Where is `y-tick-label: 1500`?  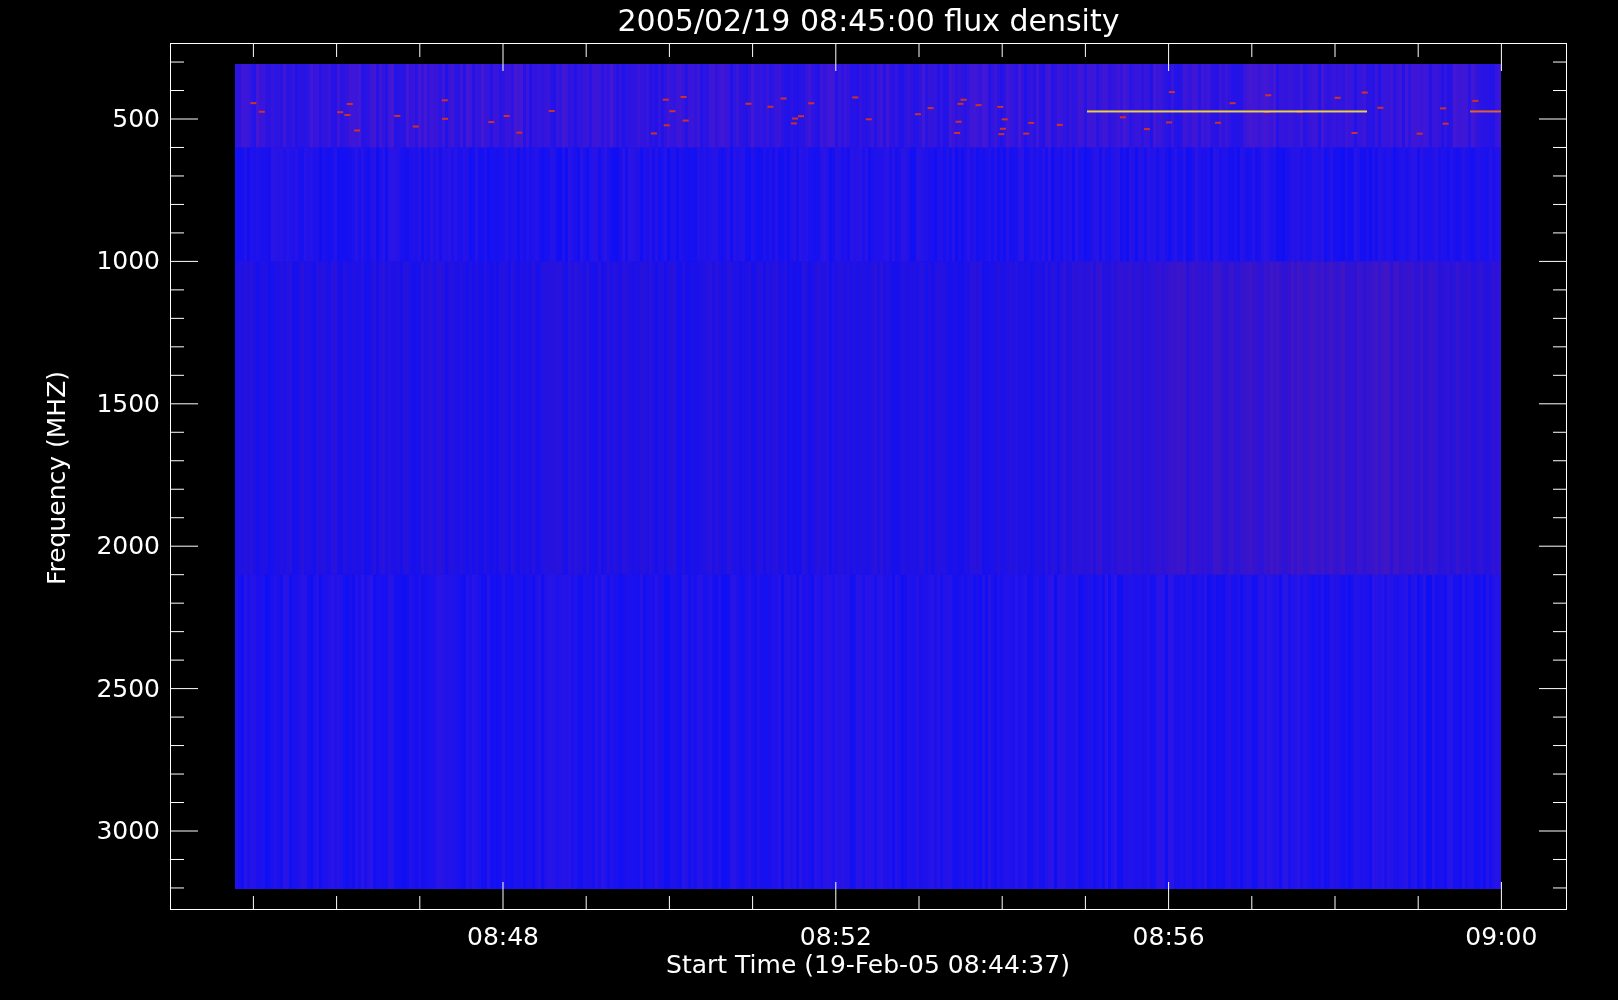
y-tick-label: 1500 is located at coordinates (128, 403).